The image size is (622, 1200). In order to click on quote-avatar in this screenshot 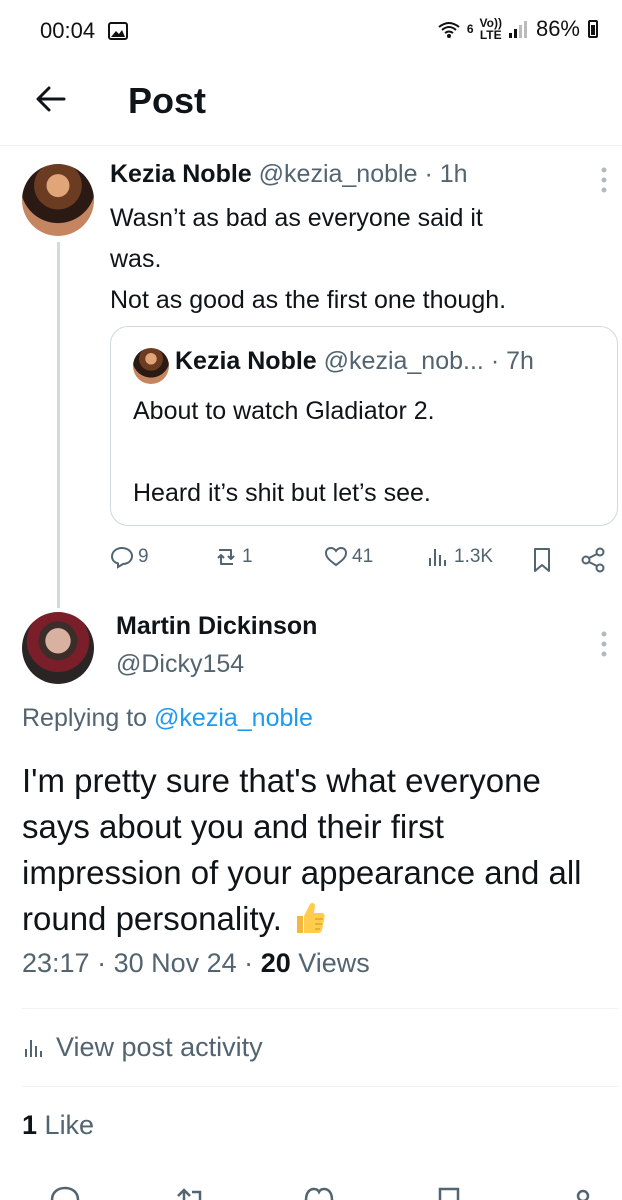, I will do `click(151, 366)`.